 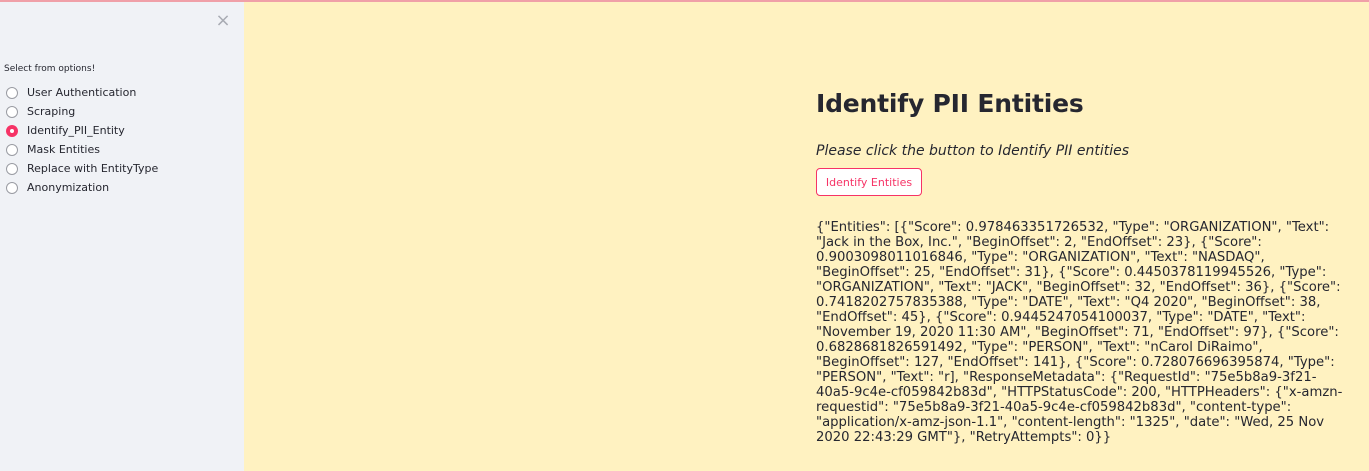 What do you see at coordinates (51, 111) in the screenshot?
I see `radio-option-label: Scraping` at bounding box center [51, 111].